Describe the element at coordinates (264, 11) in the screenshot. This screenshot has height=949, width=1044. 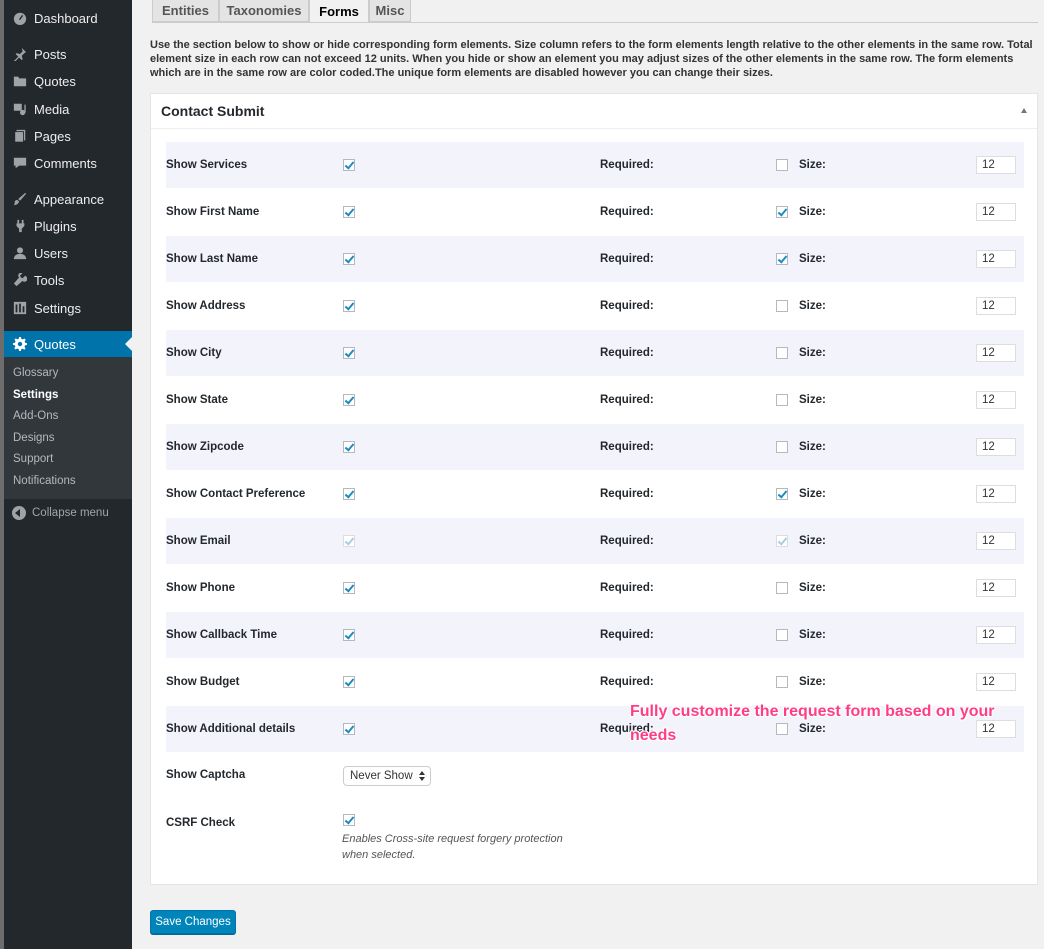
I see `tab-taxonomies: Taxonomies` at that location.